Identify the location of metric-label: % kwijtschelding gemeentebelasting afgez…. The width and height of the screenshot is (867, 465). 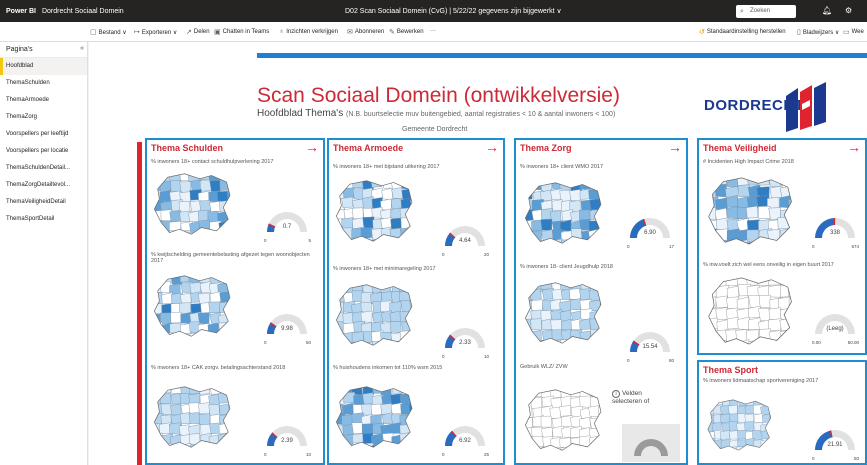
(230, 258).